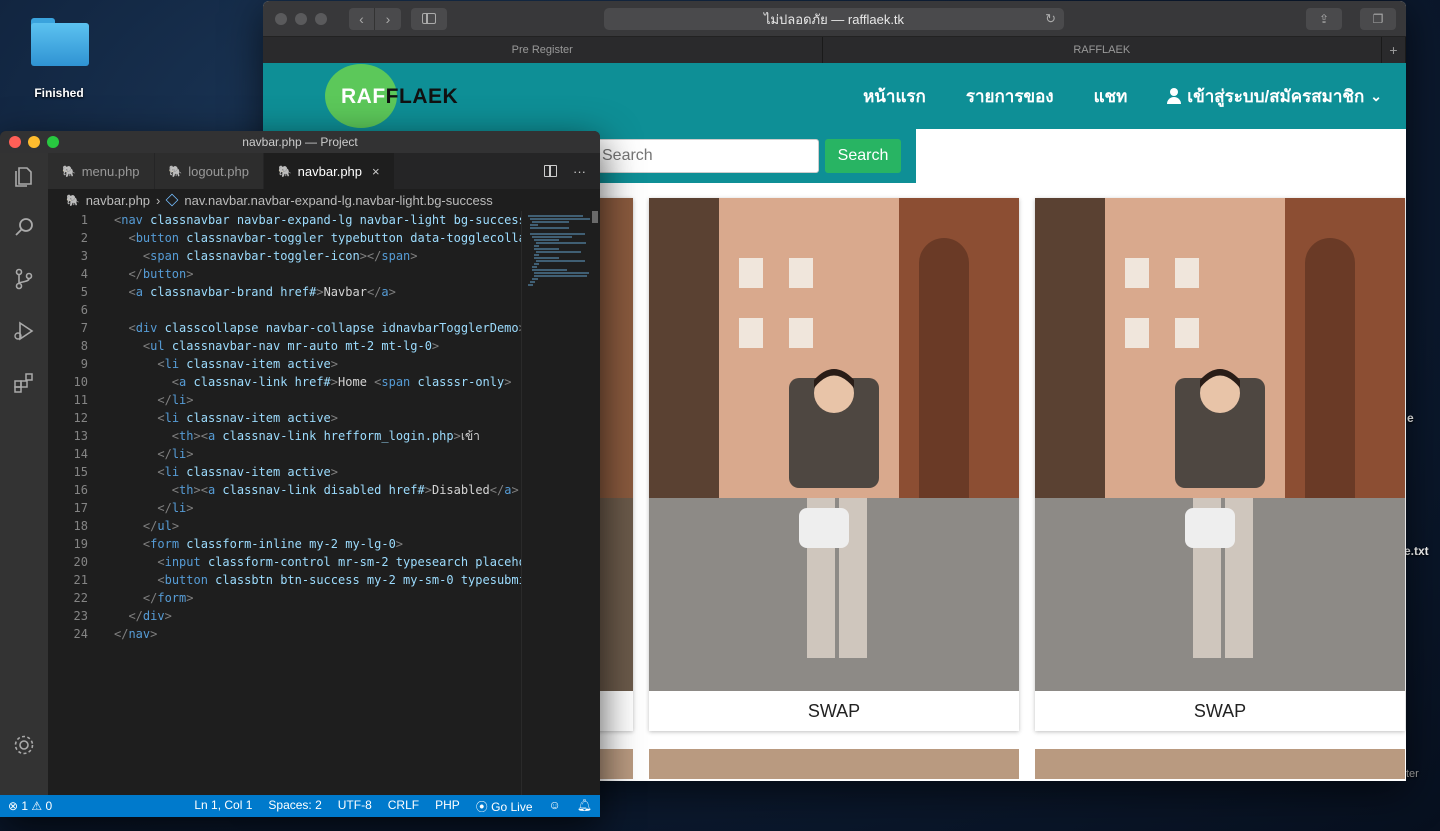 This screenshot has width=1440, height=831. Describe the element at coordinates (24, 279) in the screenshot. I see `source-control-icon` at that location.